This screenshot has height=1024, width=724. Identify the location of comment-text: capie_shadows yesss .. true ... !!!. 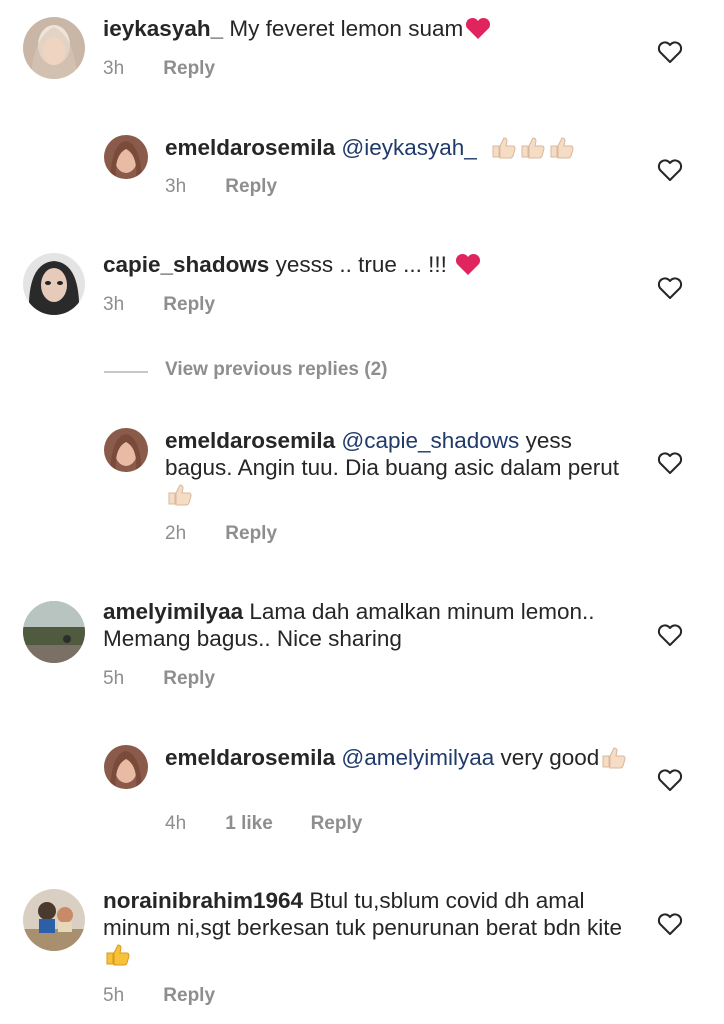
(368, 264).